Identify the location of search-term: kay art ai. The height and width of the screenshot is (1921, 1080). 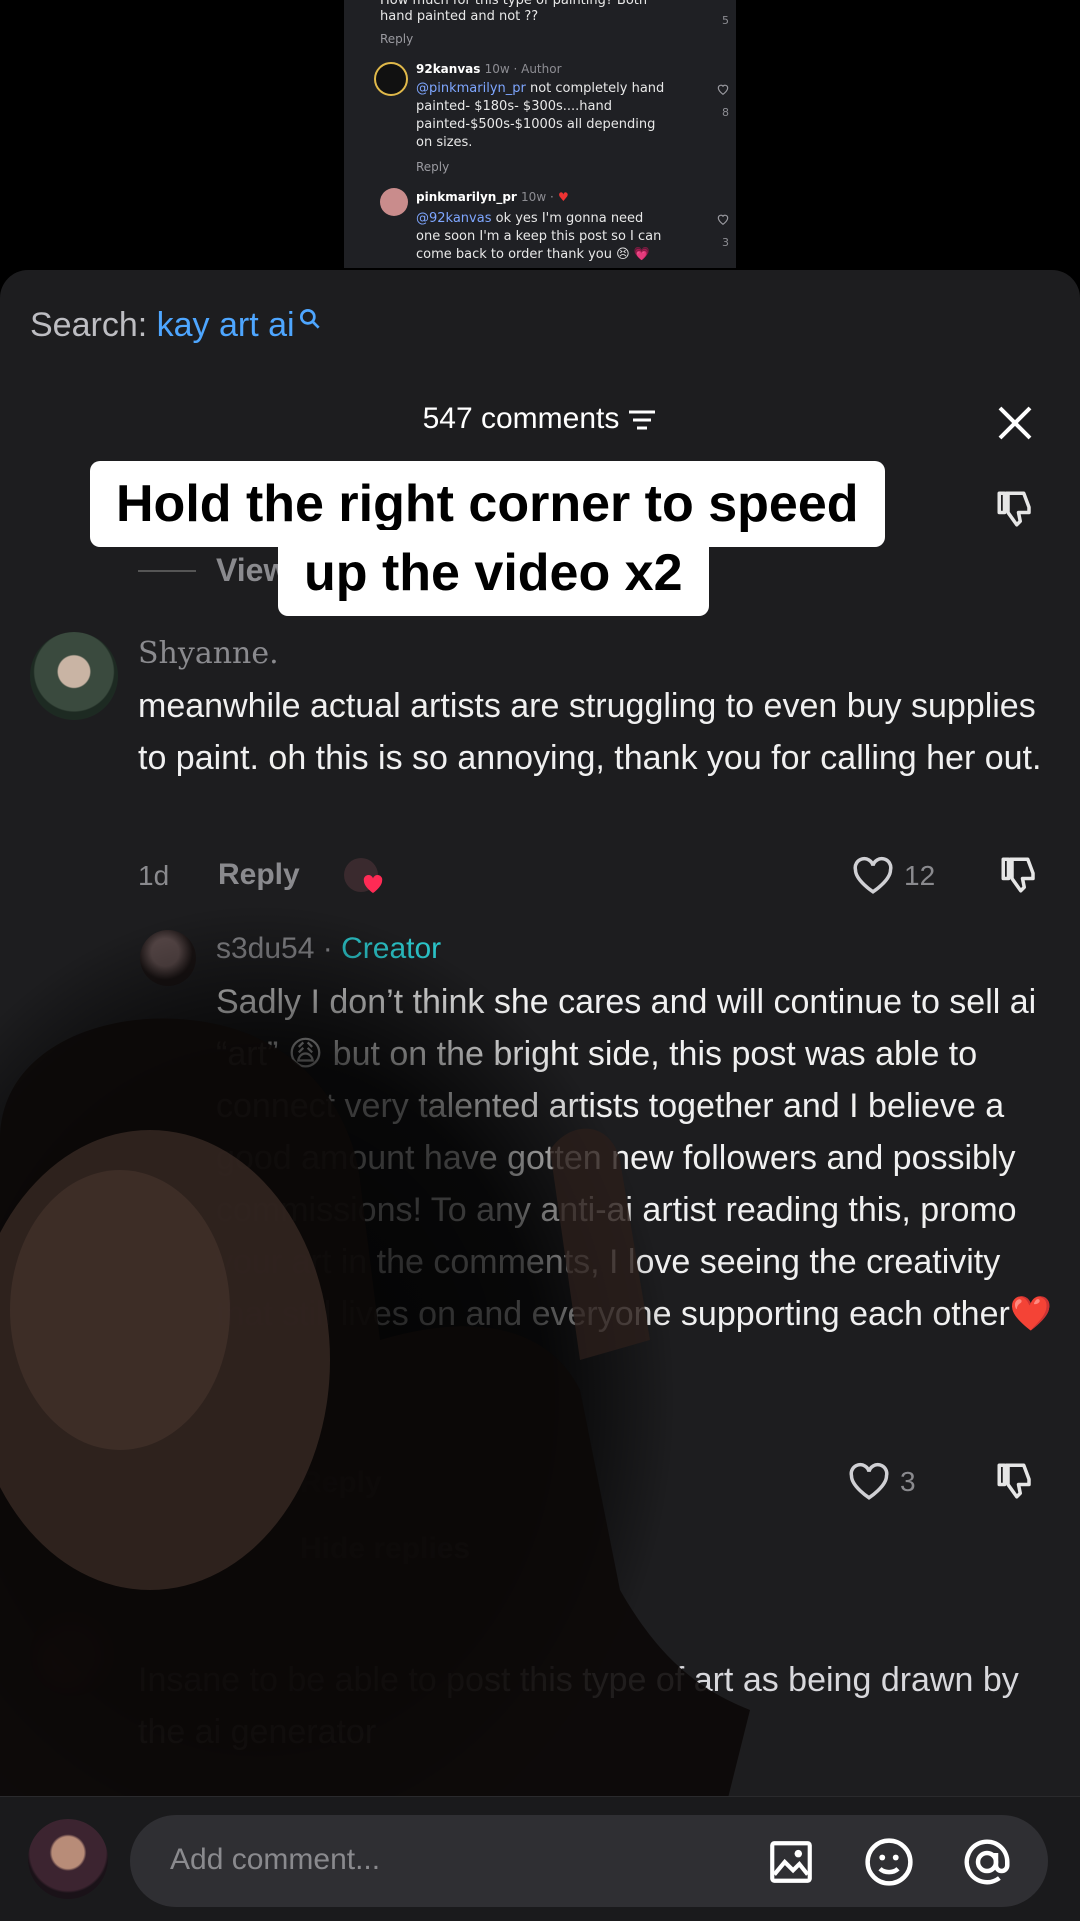
(226, 325).